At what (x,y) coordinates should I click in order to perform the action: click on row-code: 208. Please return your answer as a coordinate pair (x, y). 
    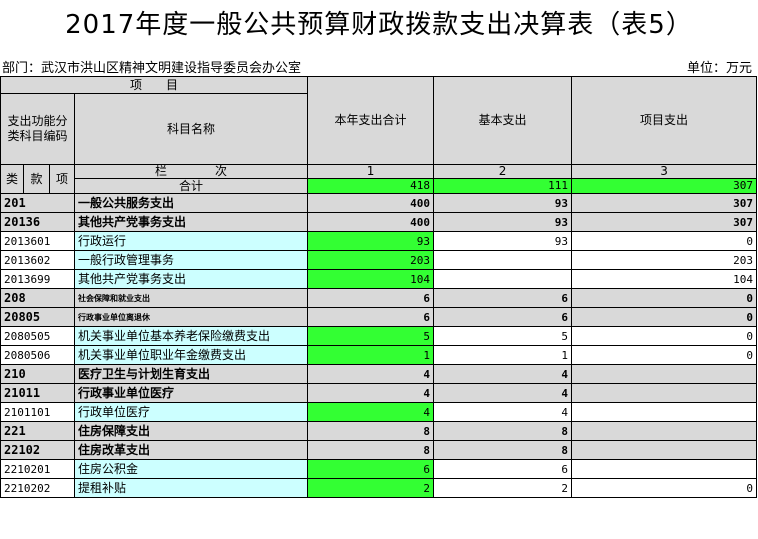
    Looking at the image, I should click on (37, 298).